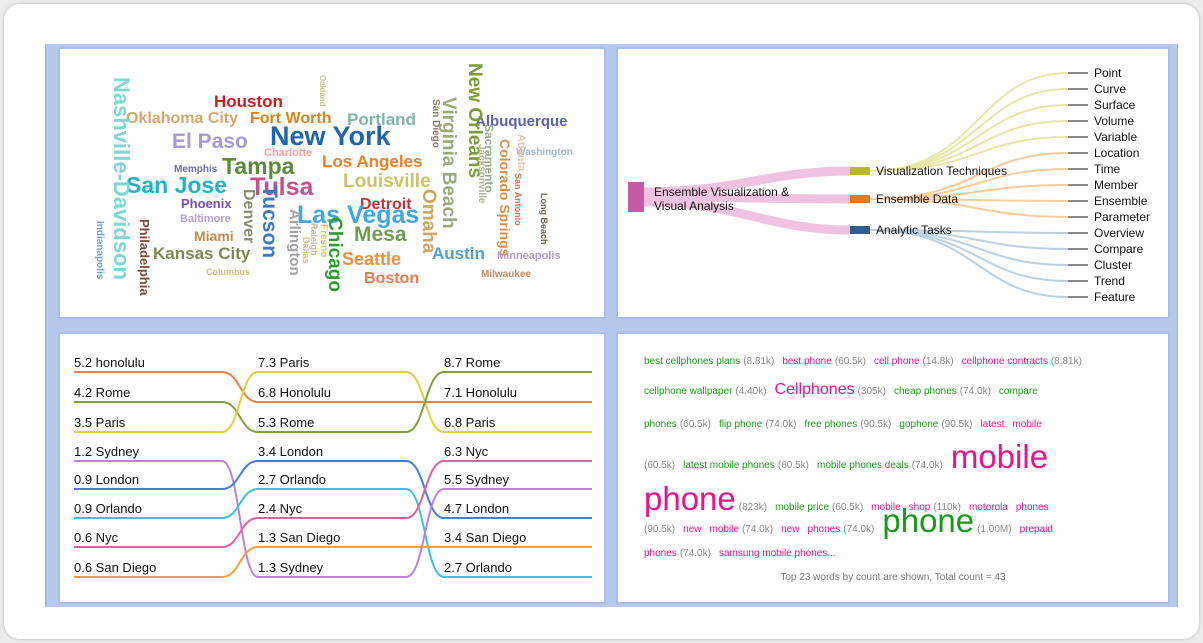 The width and height of the screenshot is (1203, 643). What do you see at coordinates (144, 257) in the screenshot?
I see `cloud-word: Philadelphia` at bounding box center [144, 257].